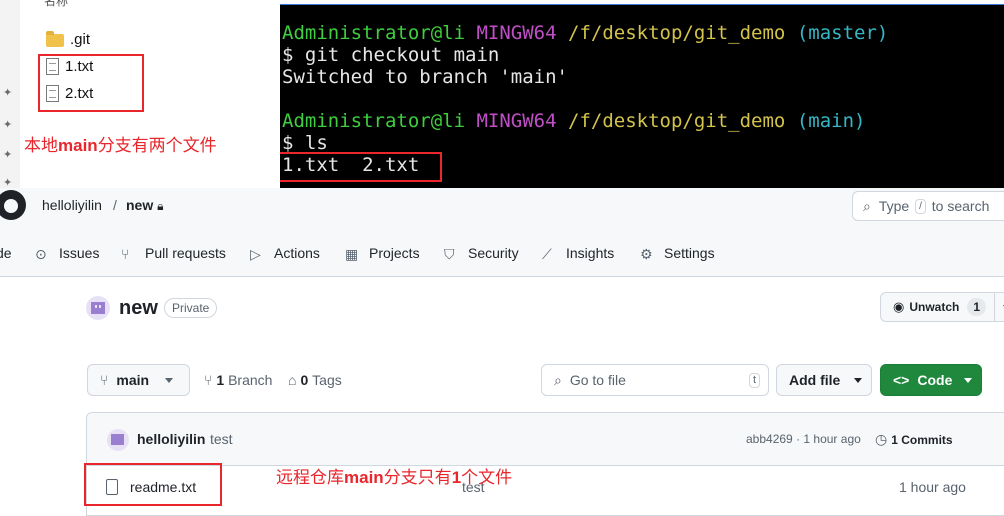 This screenshot has height=516, width=1004. What do you see at coordinates (55, 39) in the screenshot?
I see `folder-icon` at bounding box center [55, 39].